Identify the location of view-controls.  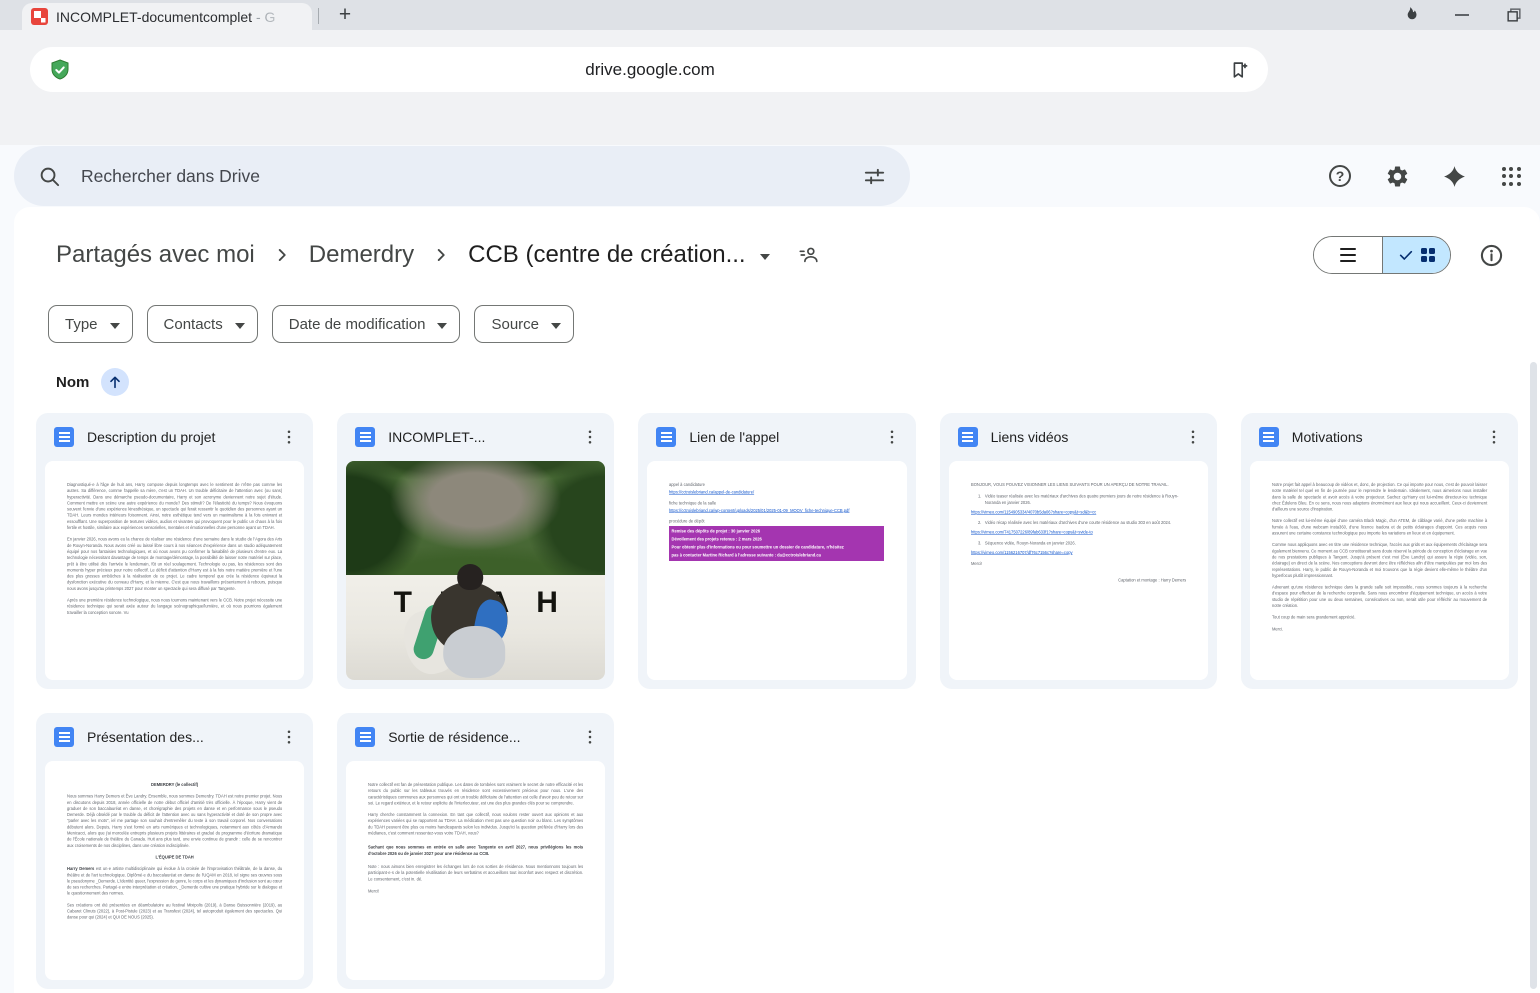
(1408, 255).